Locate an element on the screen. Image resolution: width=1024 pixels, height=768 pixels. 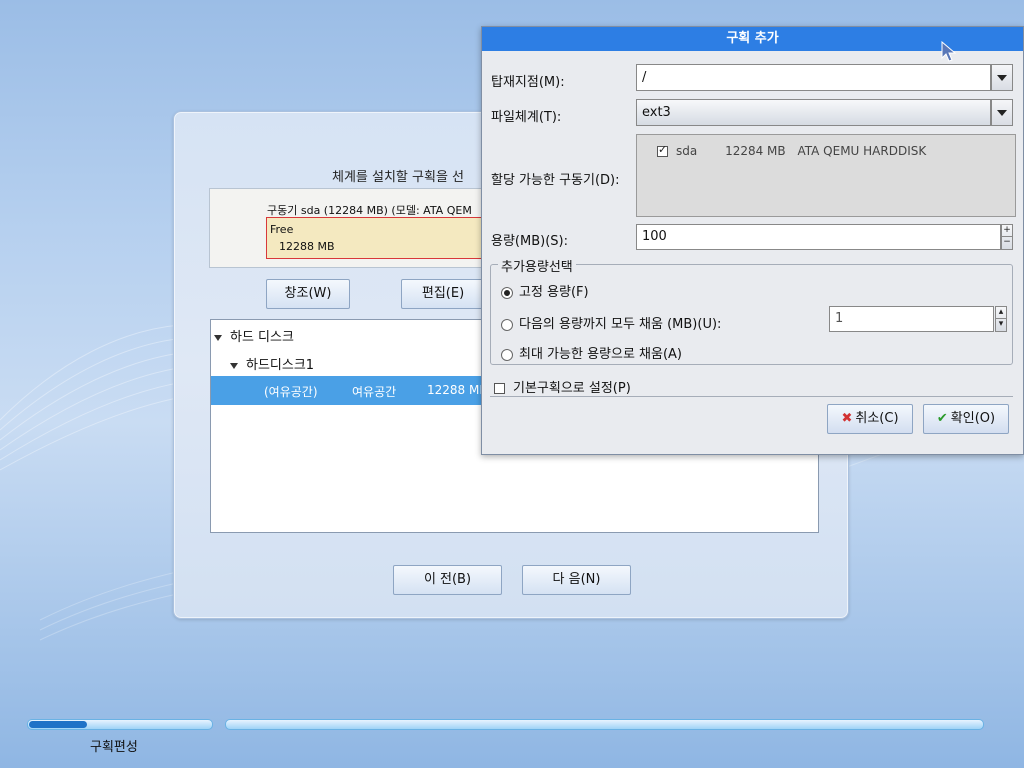
divider is located at coordinates (751, 396).